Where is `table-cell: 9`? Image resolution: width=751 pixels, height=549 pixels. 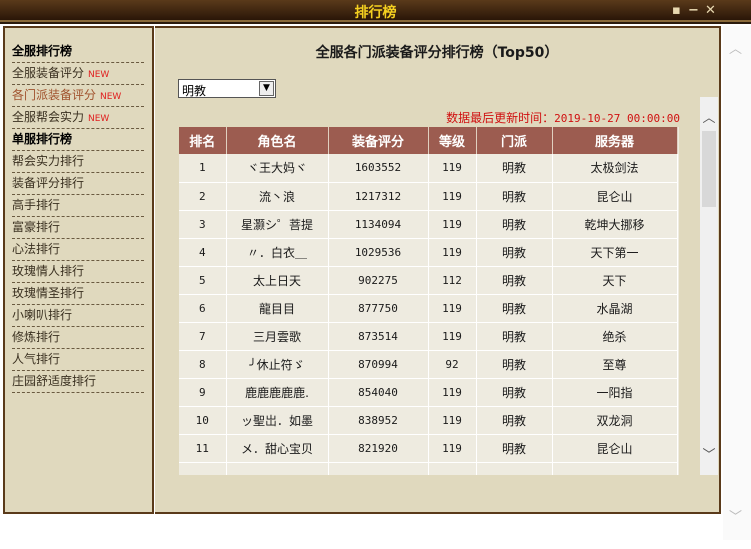
table-cell: 9 is located at coordinates (203, 392).